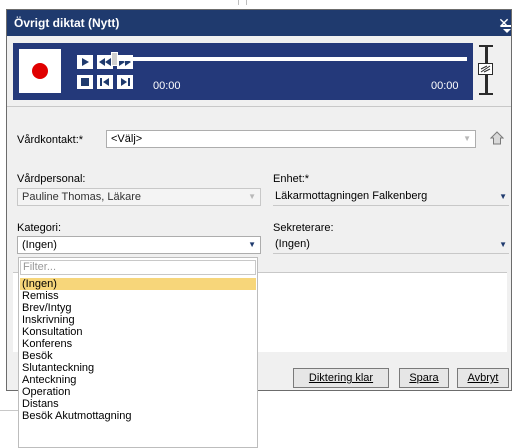 This screenshot has height=448, width=512. I want to click on skip-start-button, so click(105, 82).